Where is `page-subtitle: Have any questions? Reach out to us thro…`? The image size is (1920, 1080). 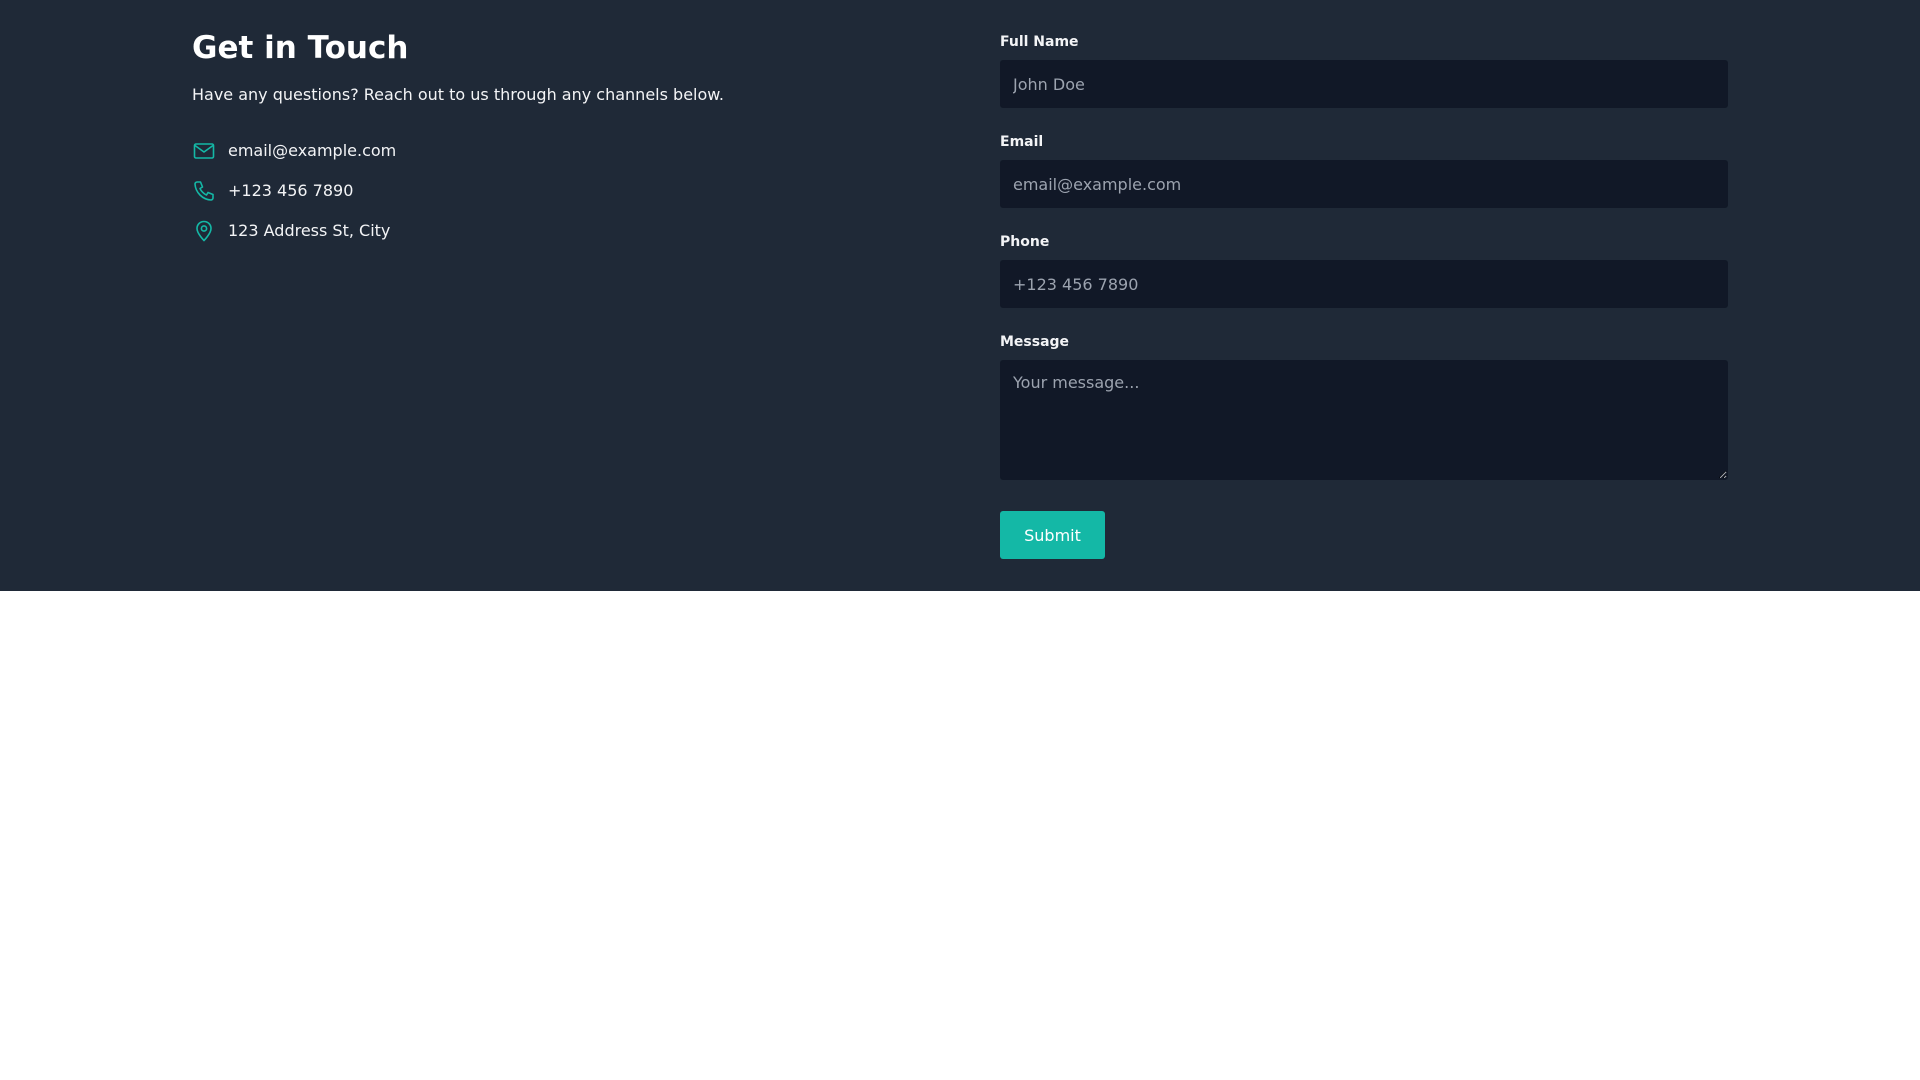 page-subtitle: Have any questions? Reach out to us thro… is located at coordinates (458, 94).